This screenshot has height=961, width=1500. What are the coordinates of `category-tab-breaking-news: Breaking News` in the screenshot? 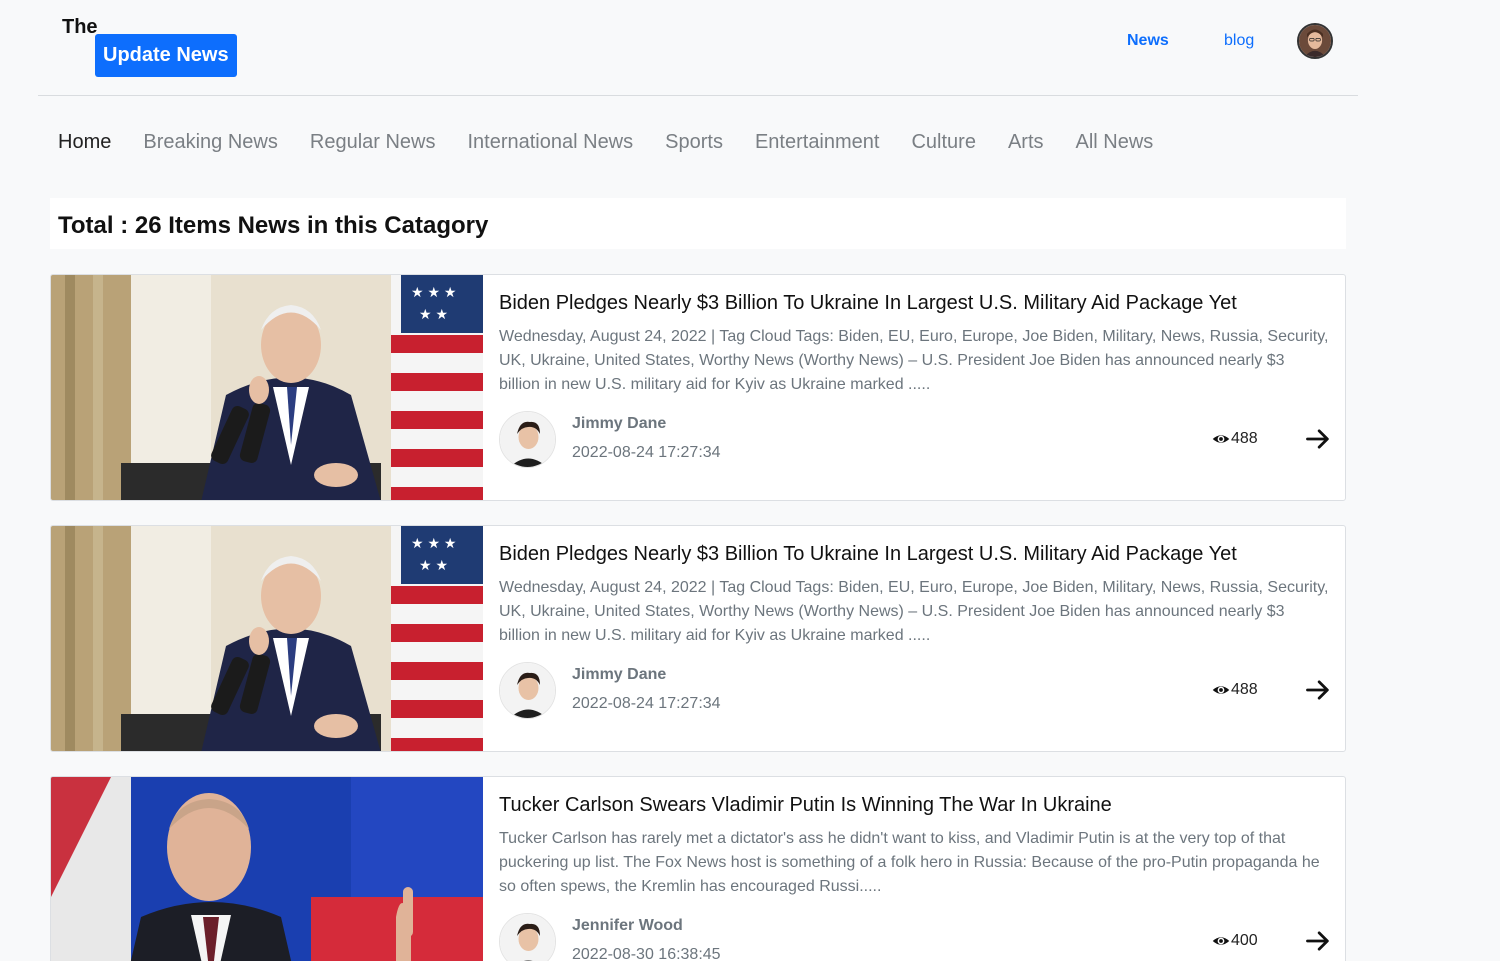 It's located at (210, 146).